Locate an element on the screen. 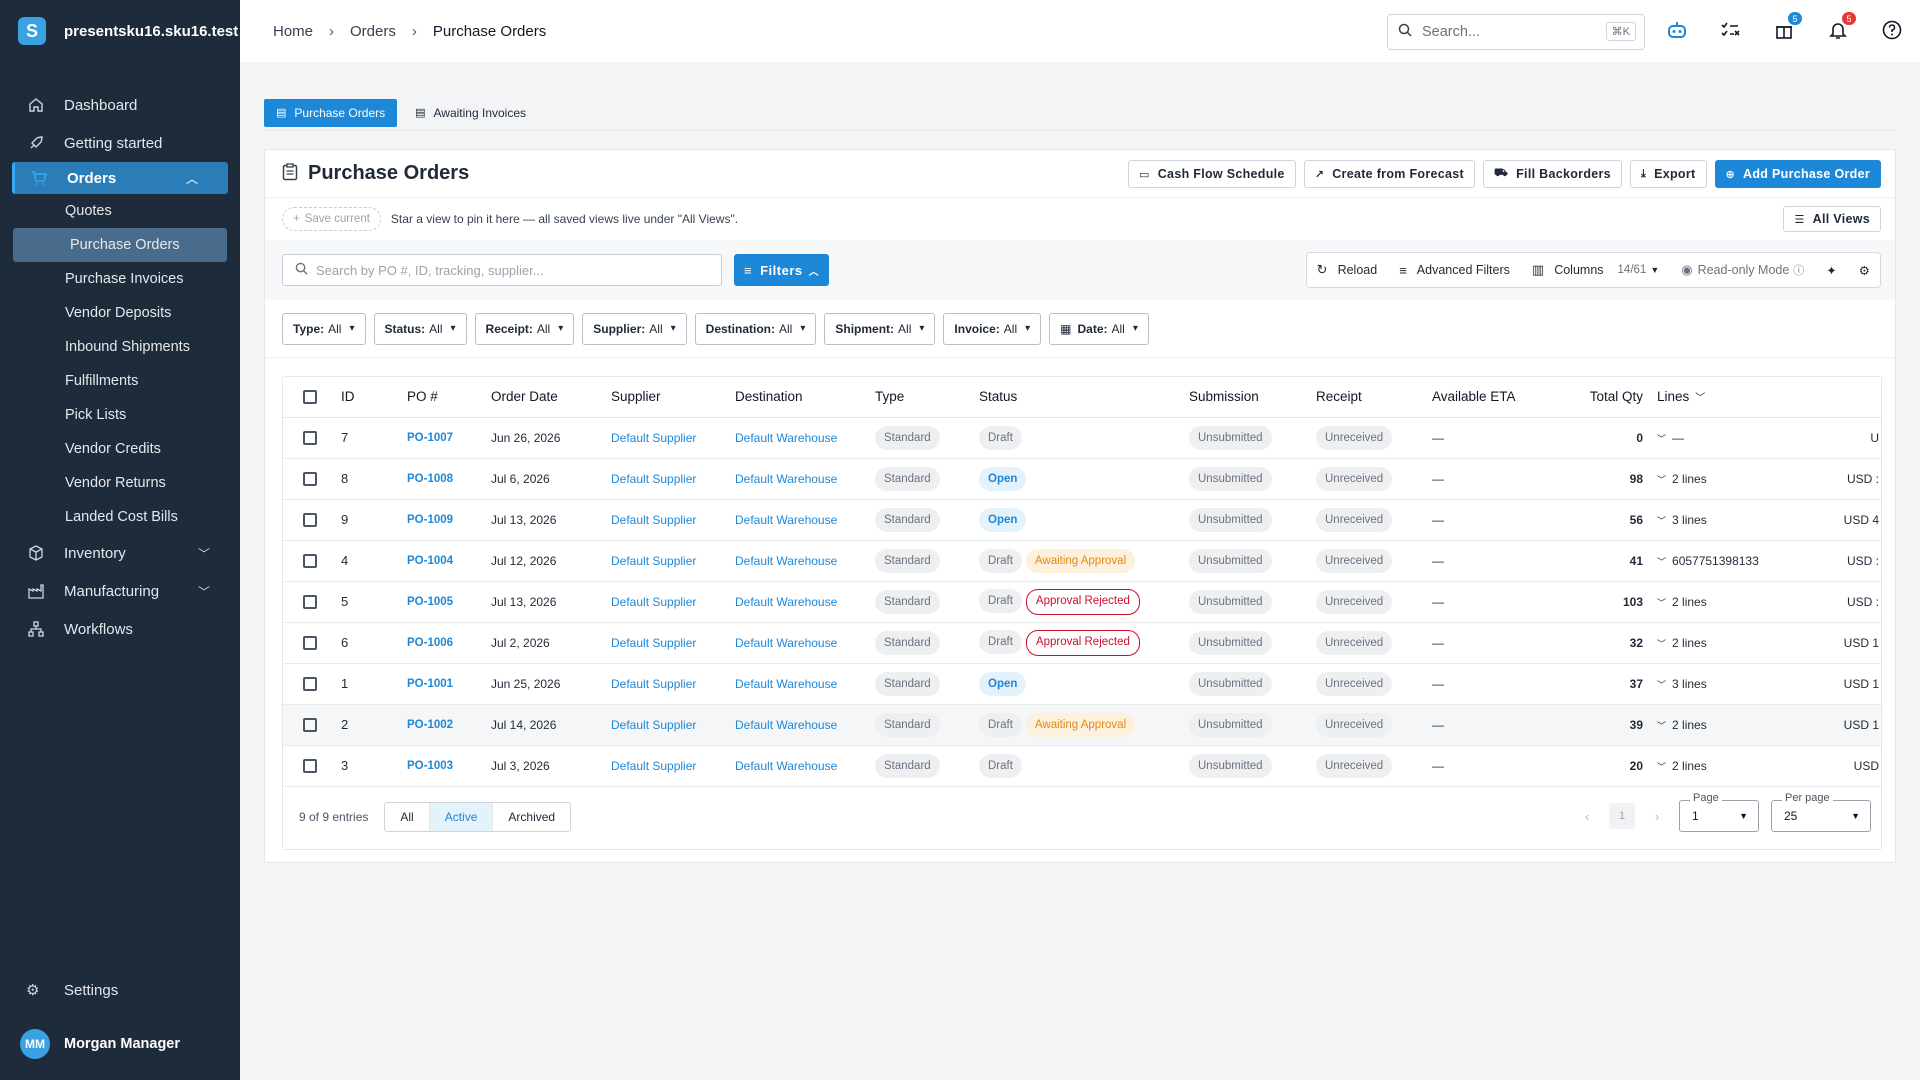 The image size is (1920, 1080). tab-purchase-orders: ▤ Purchase Orders is located at coordinates (331, 112).